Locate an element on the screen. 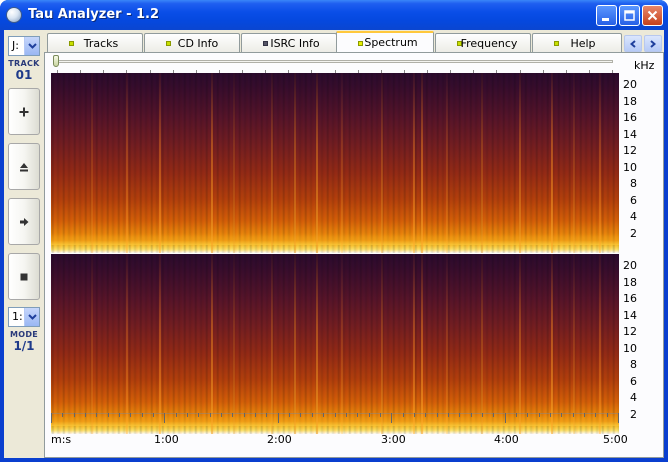 The width and height of the screenshot is (668, 462). eject-button is located at coordinates (24, 166).